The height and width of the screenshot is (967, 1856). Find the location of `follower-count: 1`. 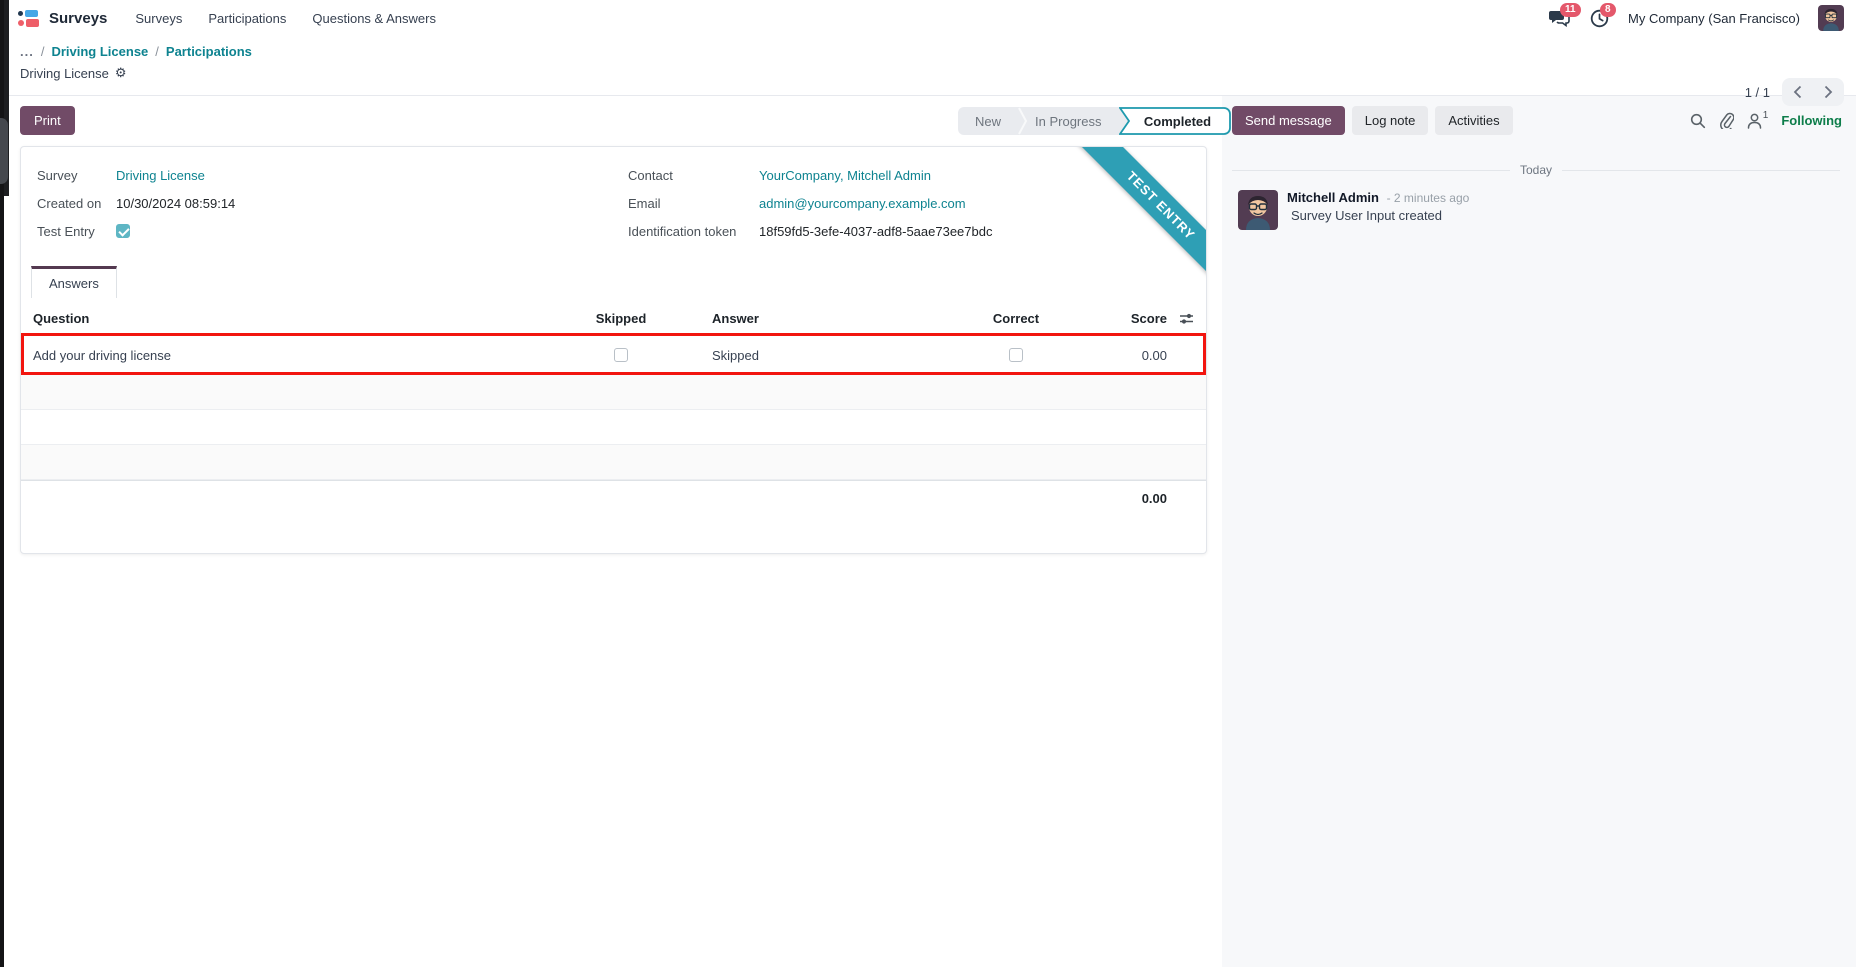

follower-count: 1 is located at coordinates (1765, 115).